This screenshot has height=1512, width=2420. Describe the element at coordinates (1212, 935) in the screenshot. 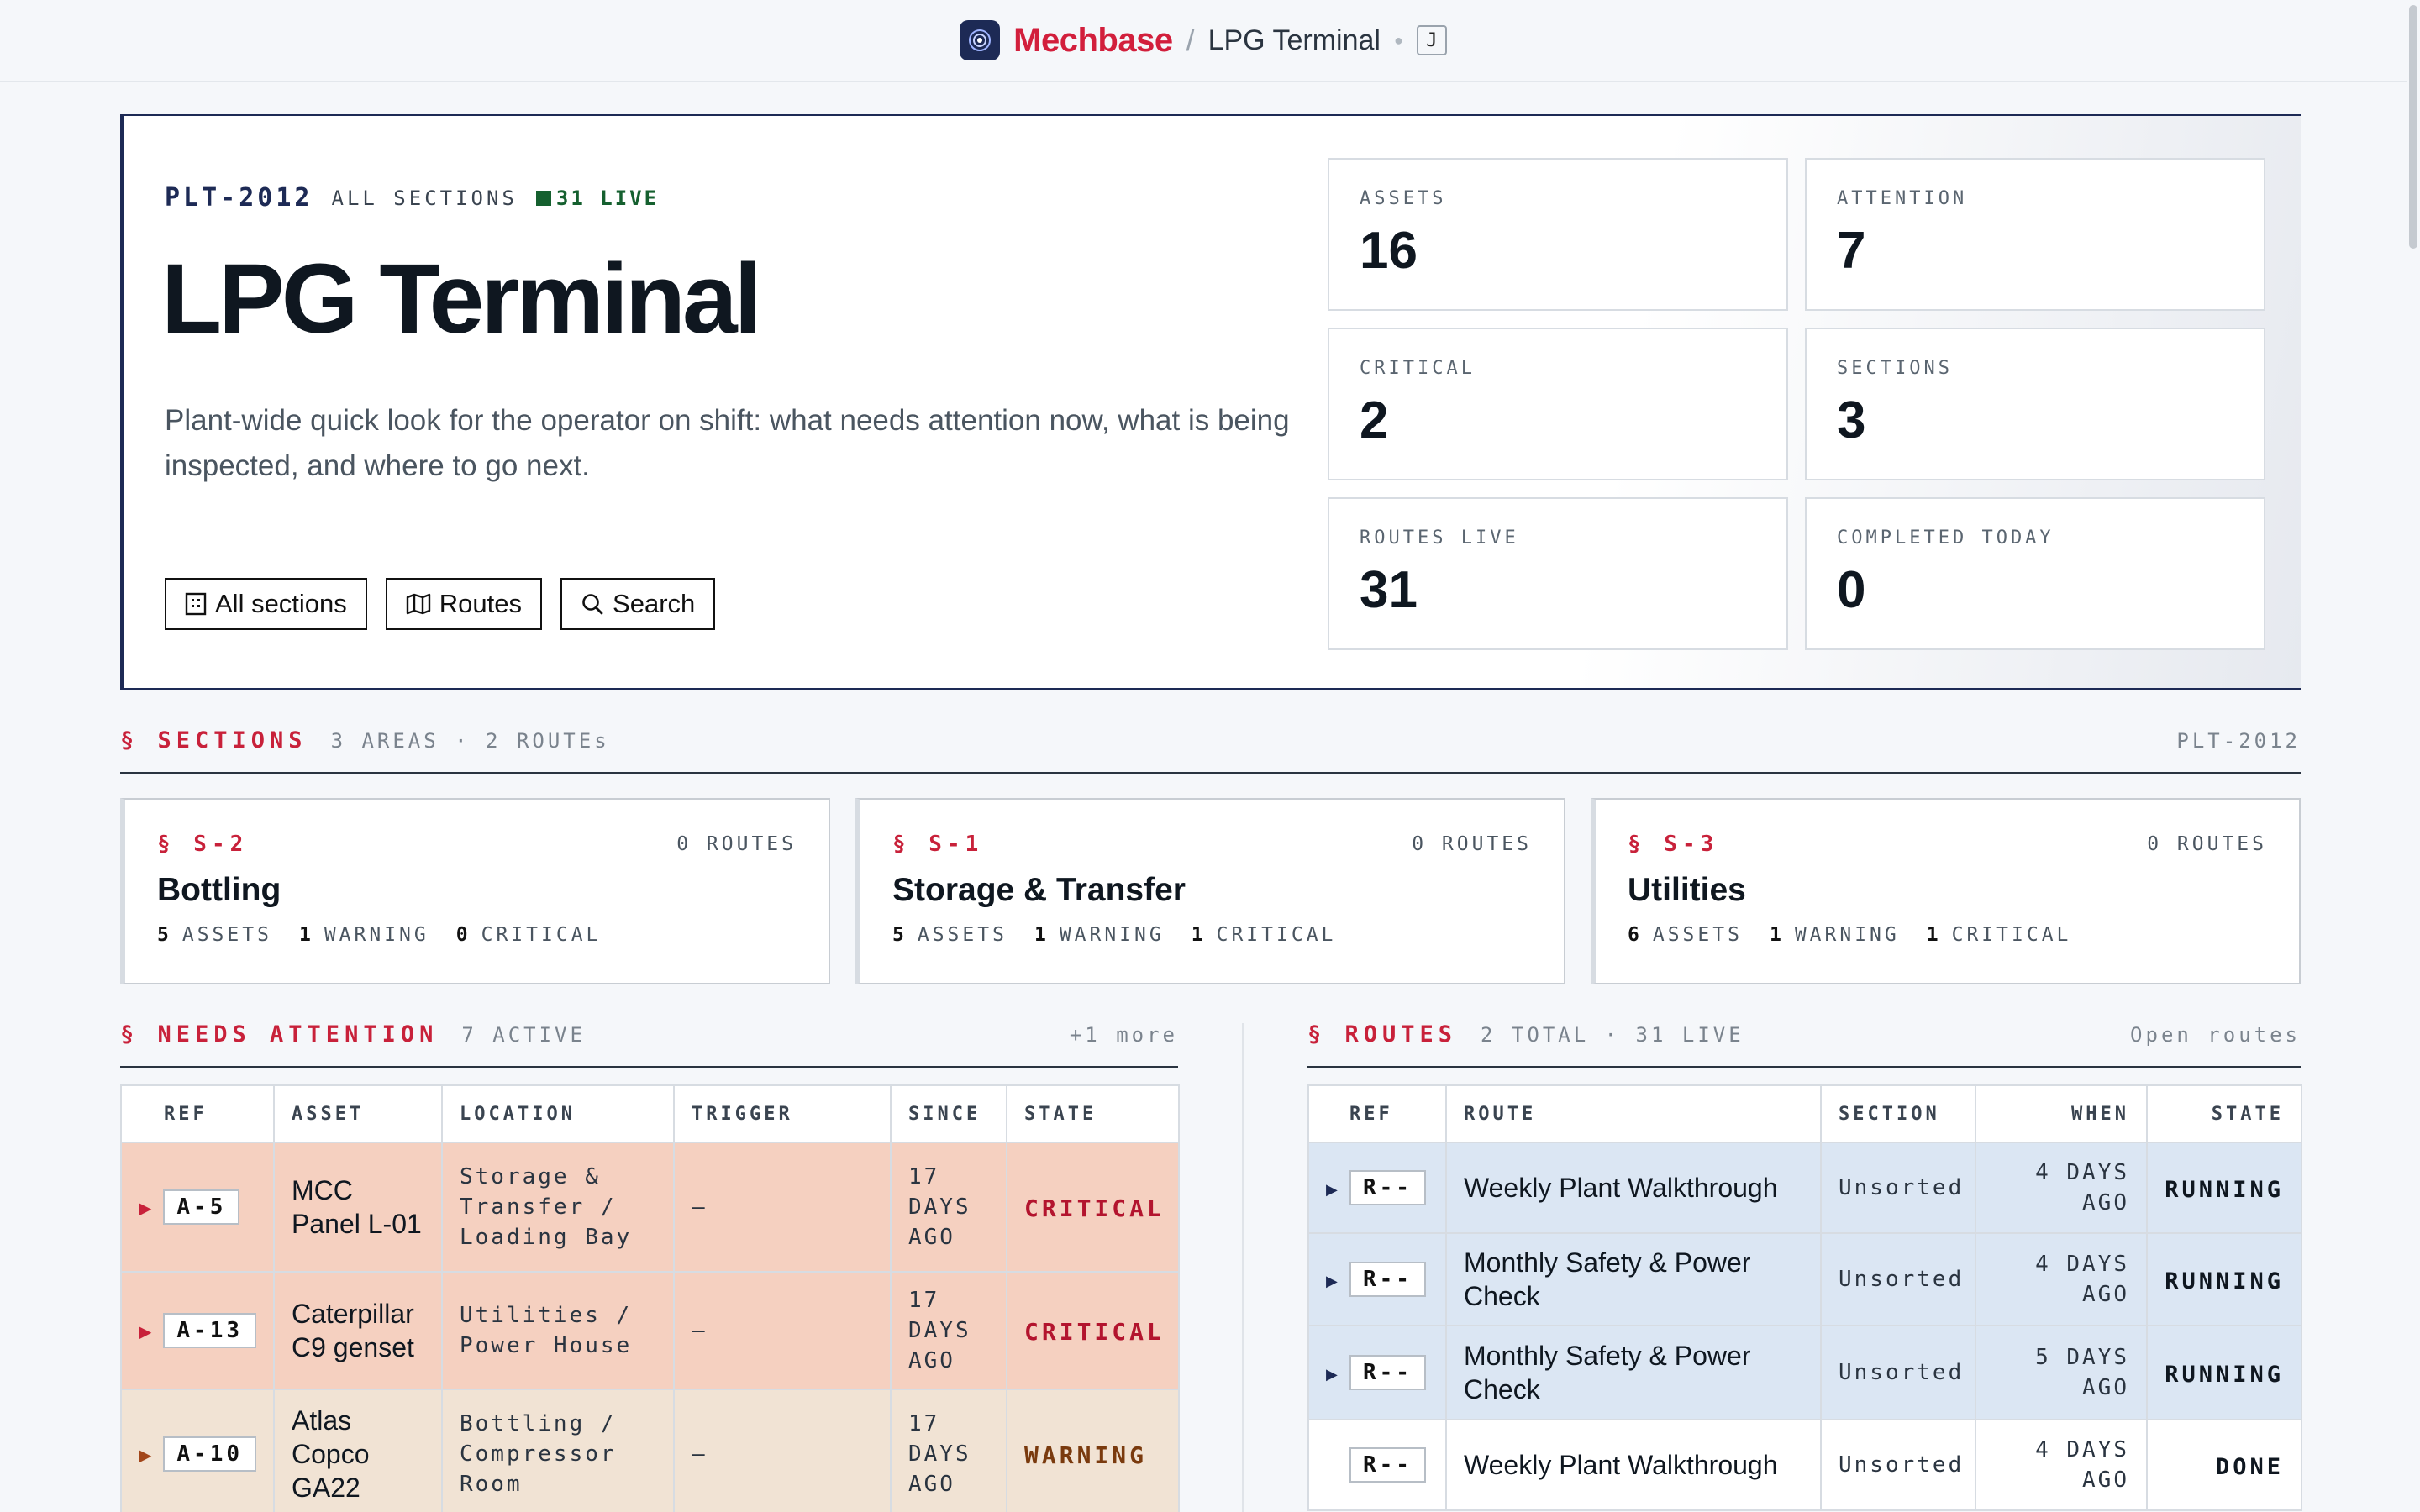

I see `section-counts: 5 ASSETS 1 WARNING 1 CRITICAL` at that location.